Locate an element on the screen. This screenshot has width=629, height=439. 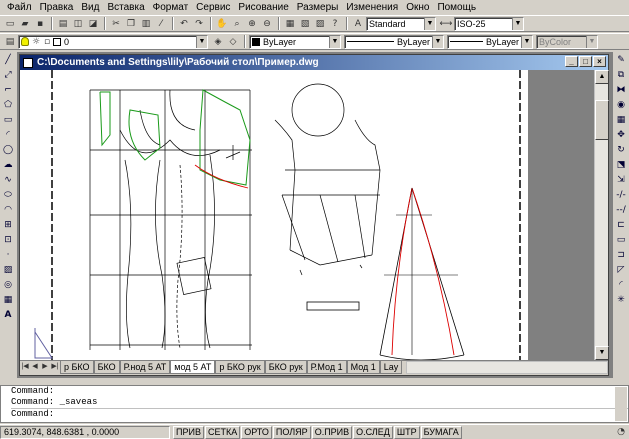
ortho-toggle: ОРТО is located at coordinates (256, 432).